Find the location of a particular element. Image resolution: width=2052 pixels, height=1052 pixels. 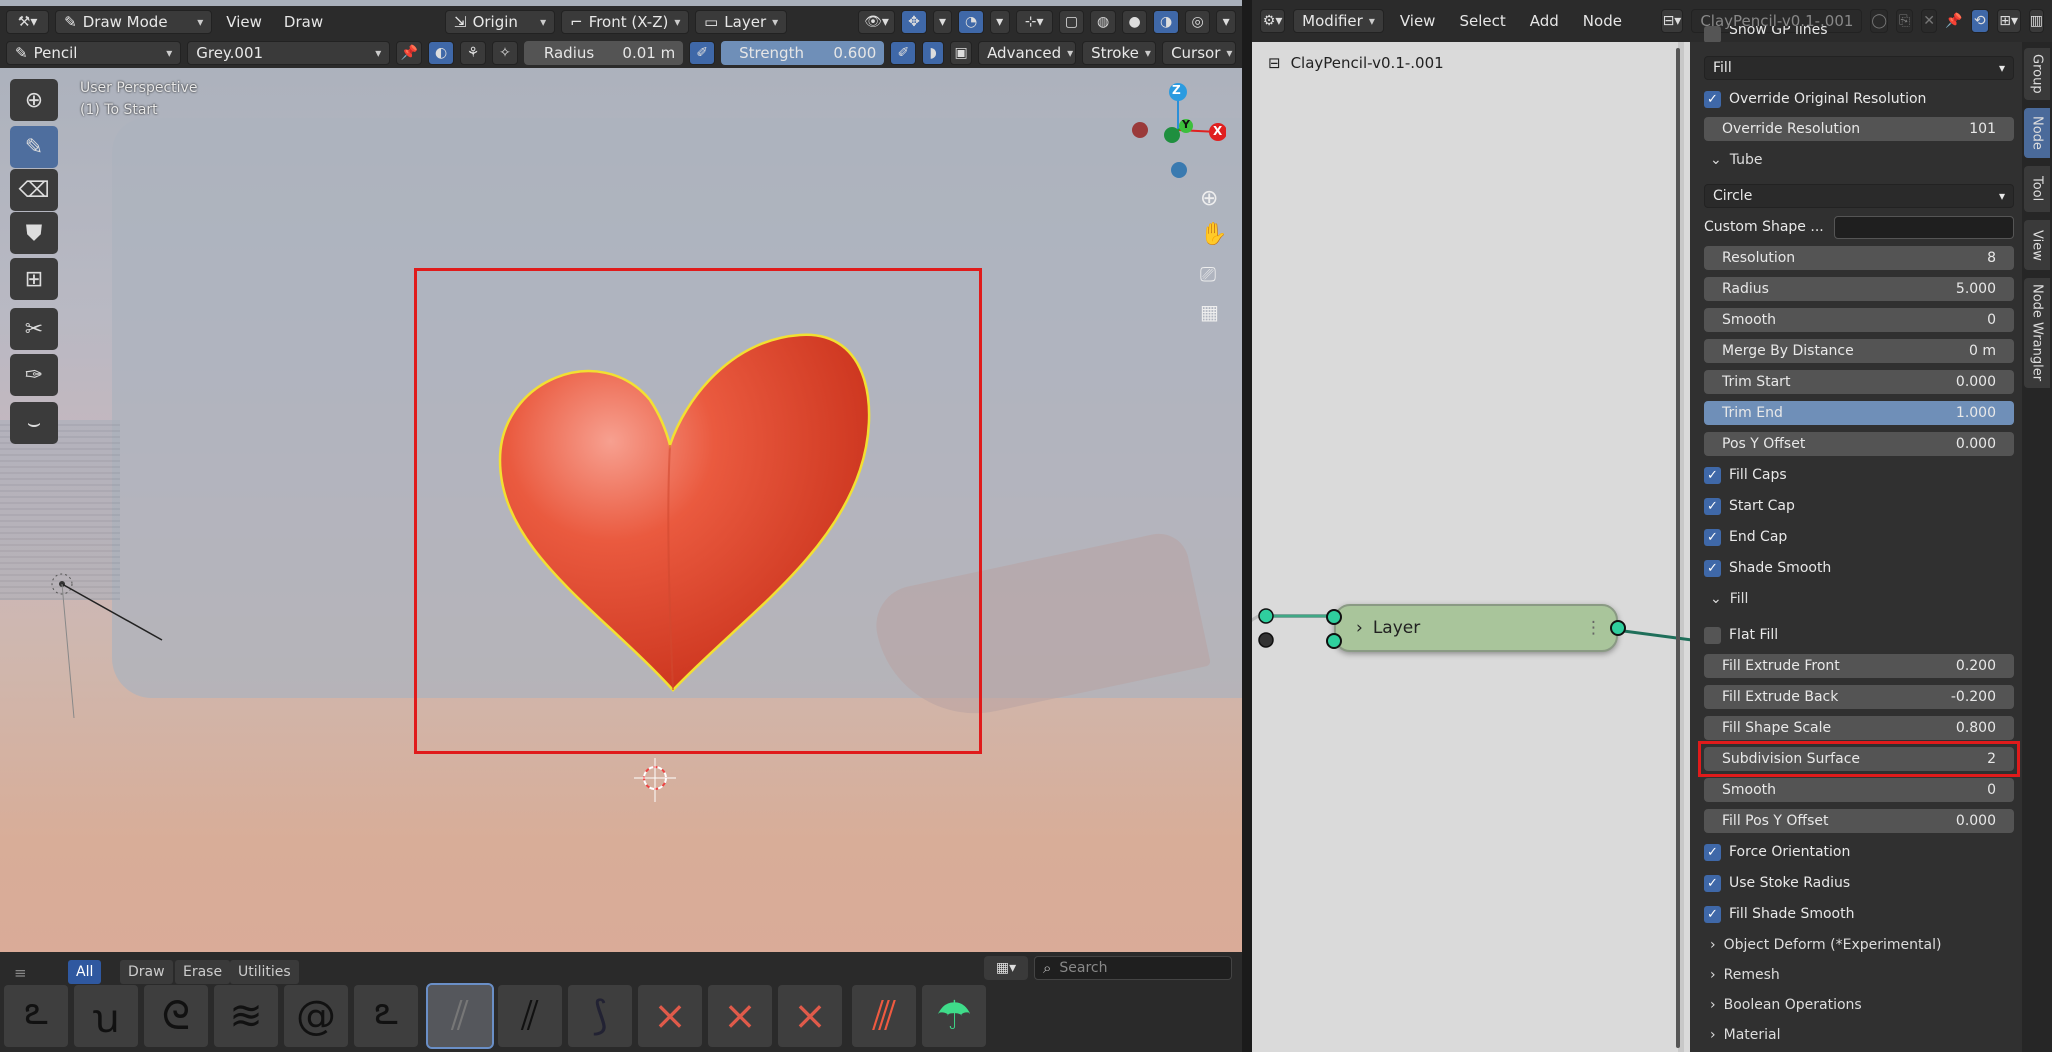

tool-interpolate: ⌣ is located at coordinates (34, 423).